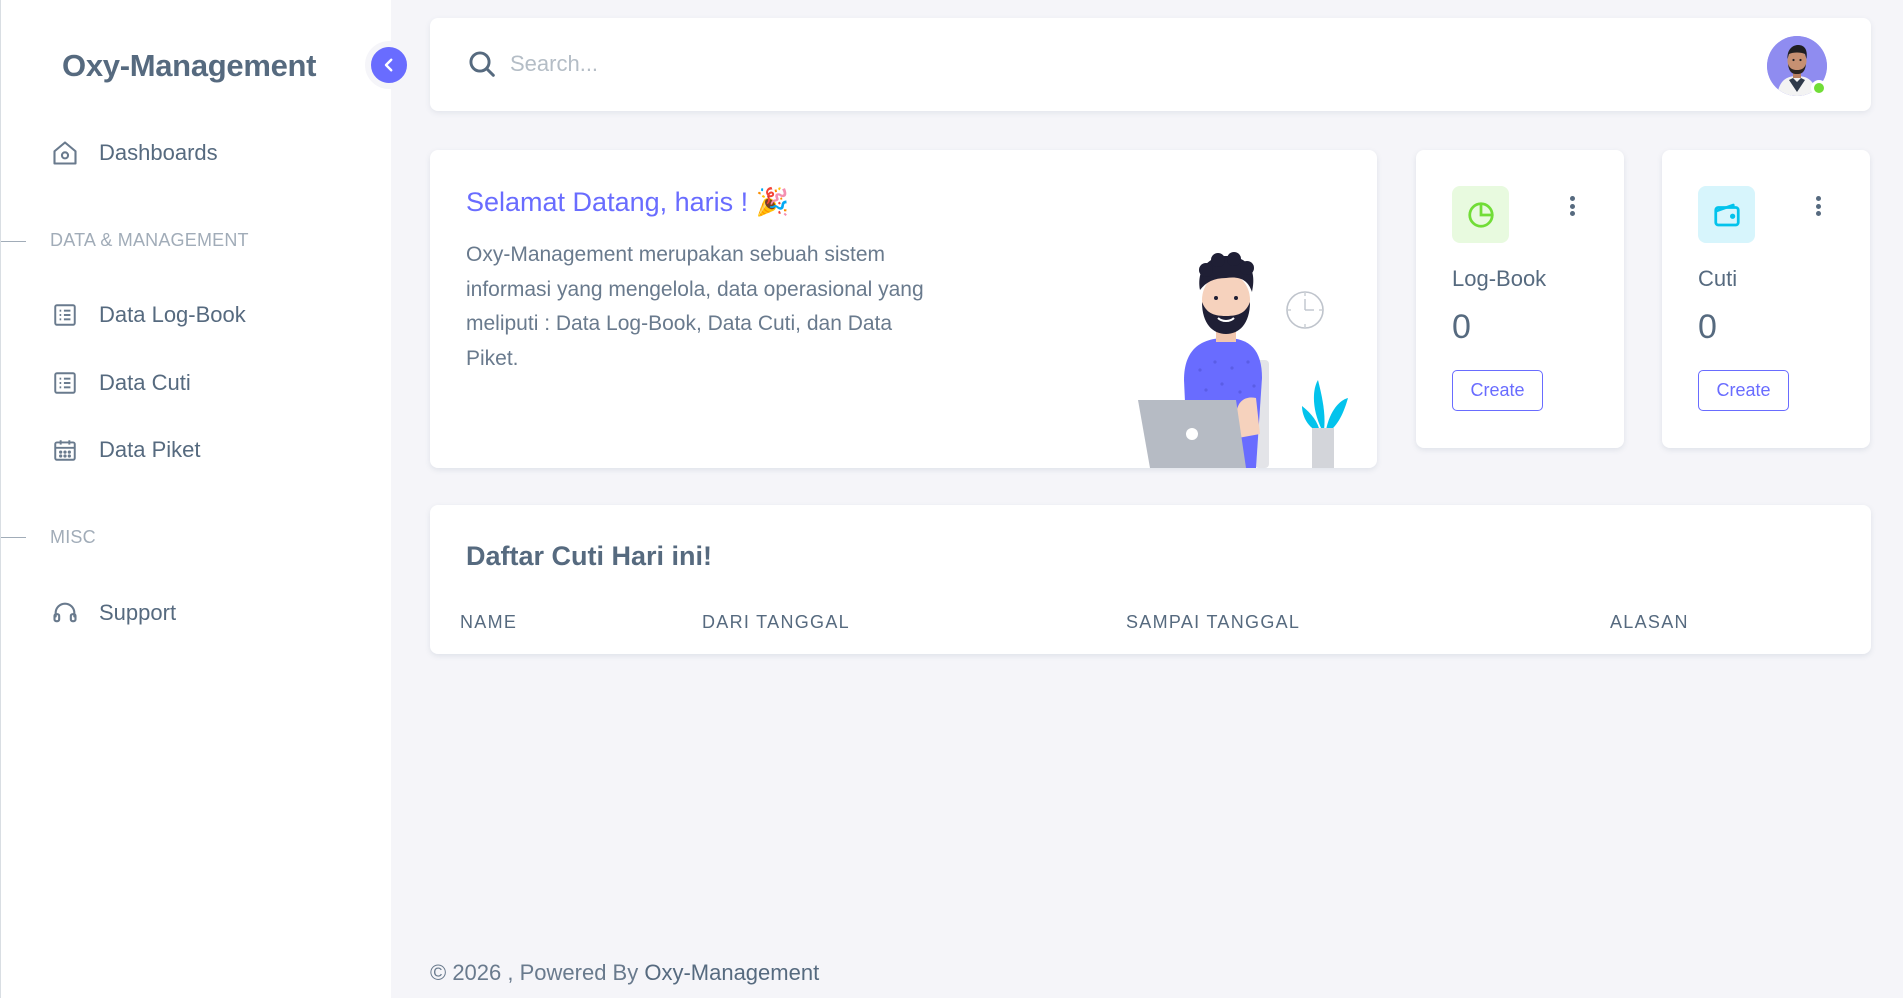  I want to click on stat-card-log-book: Log-Book 0 Create, so click(1520, 299).